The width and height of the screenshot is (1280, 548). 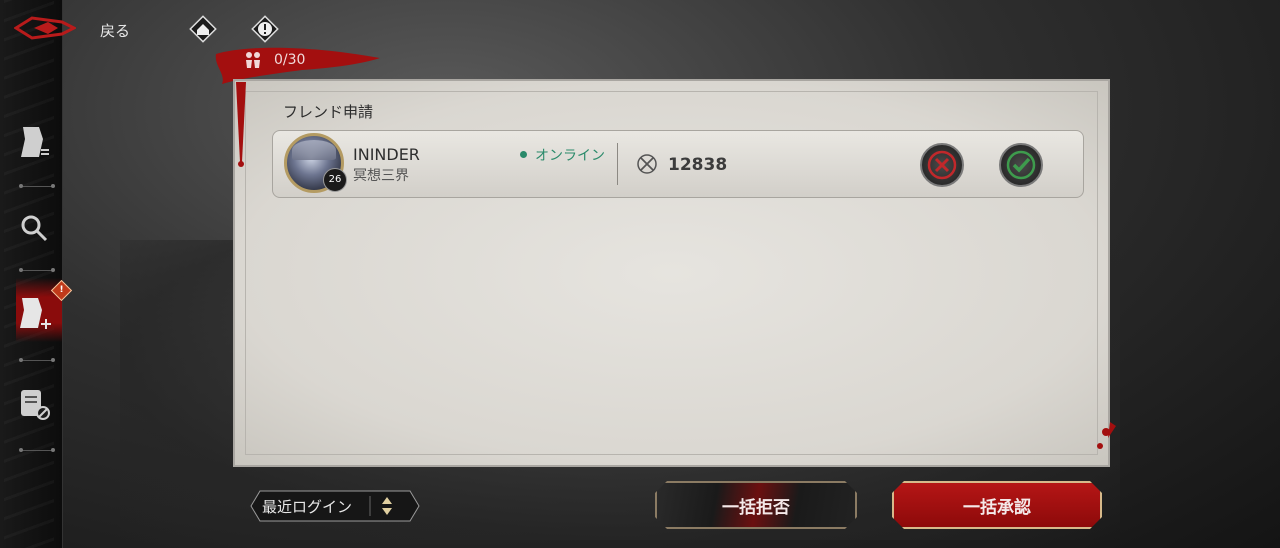 What do you see at coordinates (387, 506) in the screenshot?
I see `sort-toggle-icon` at bounding box center [387, 506].